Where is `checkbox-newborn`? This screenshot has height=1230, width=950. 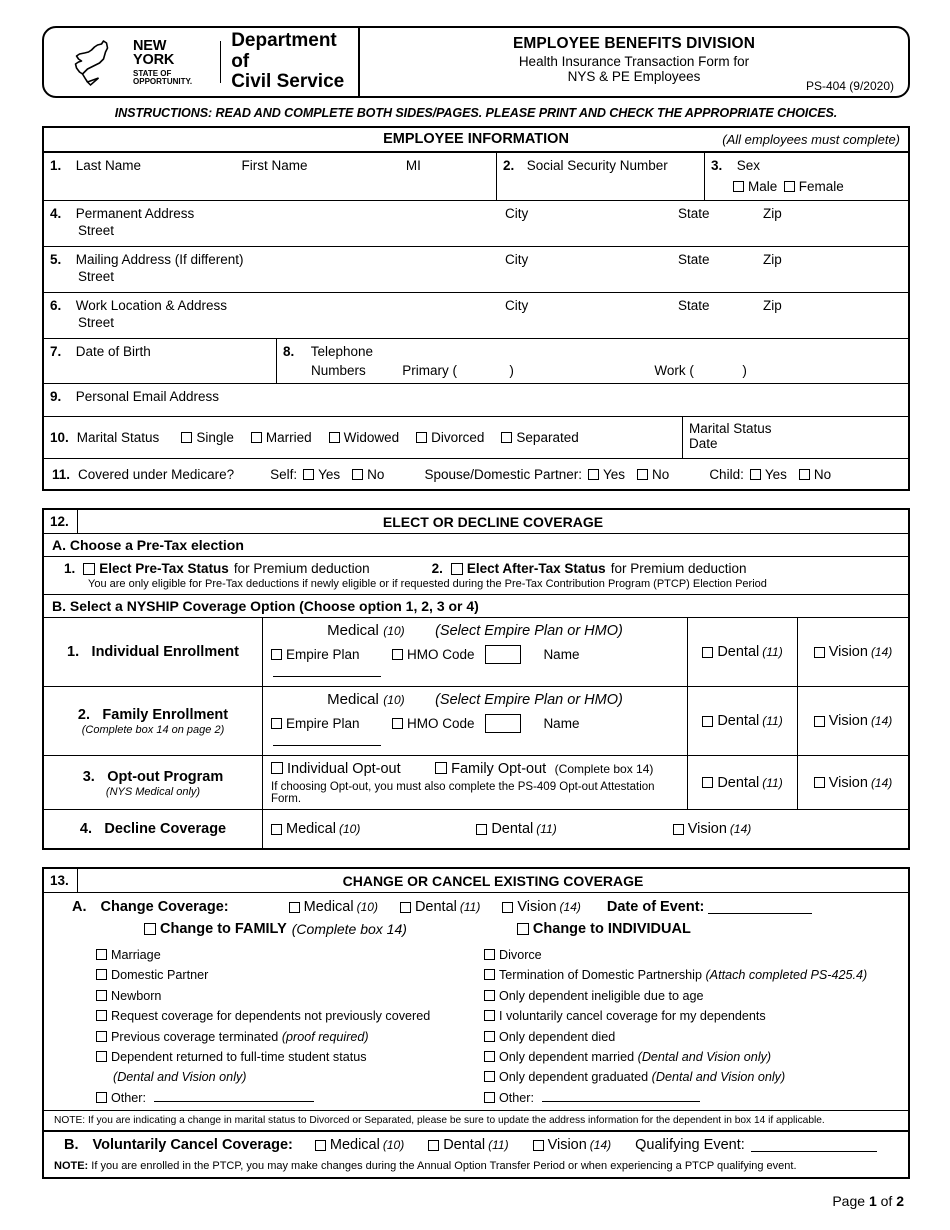
checkbox-newborn is located at coordinates (101, 995).